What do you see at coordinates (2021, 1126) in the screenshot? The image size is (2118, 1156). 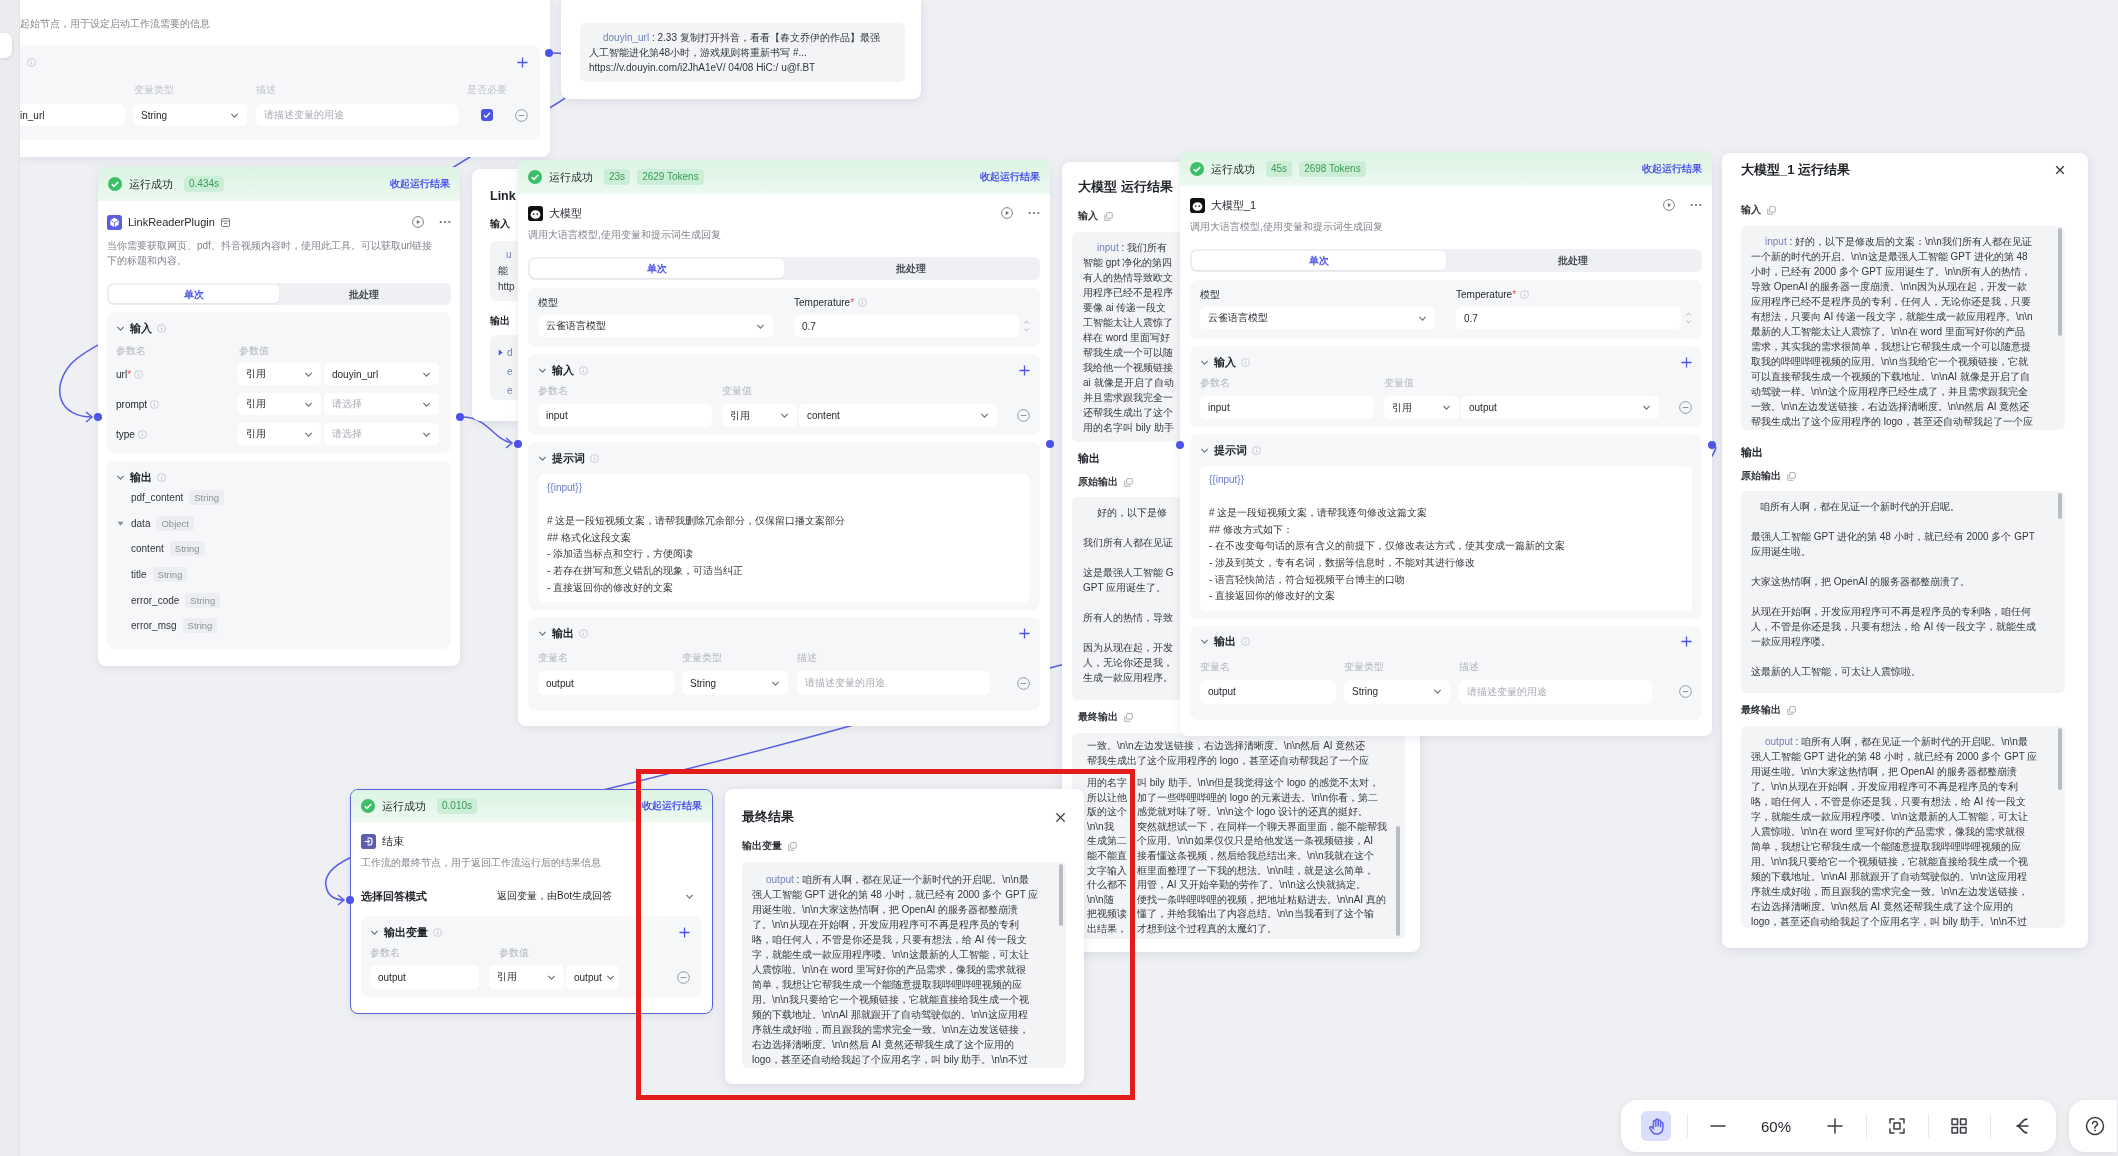 I see `fork-icon` at bounding box center [2021, 1126].